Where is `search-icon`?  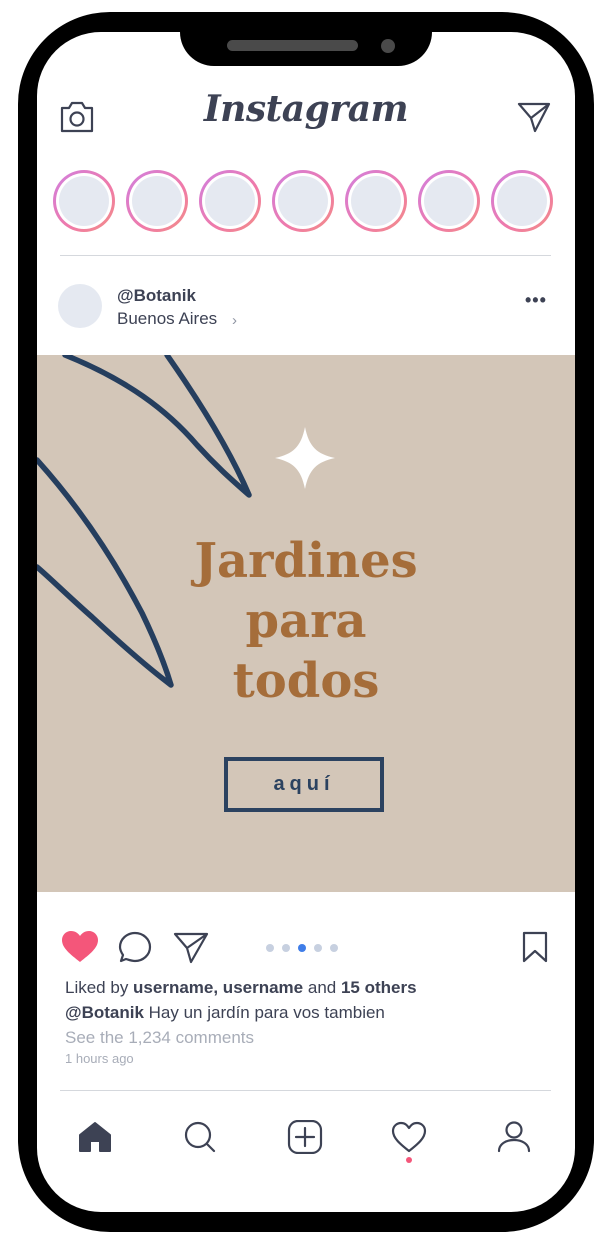 search-icon is located at coordinates (200, 1137).